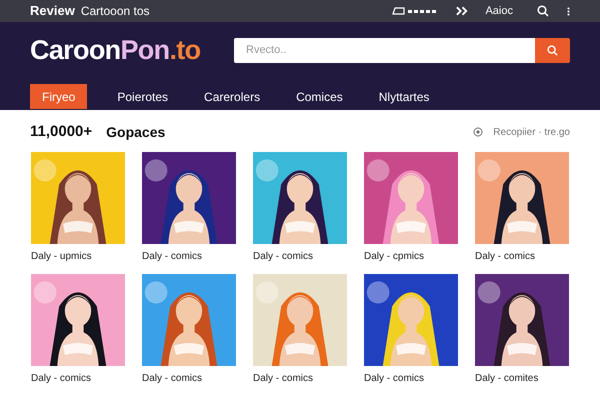  I want to click on search-field: Rvecto.., so click(384, 50).